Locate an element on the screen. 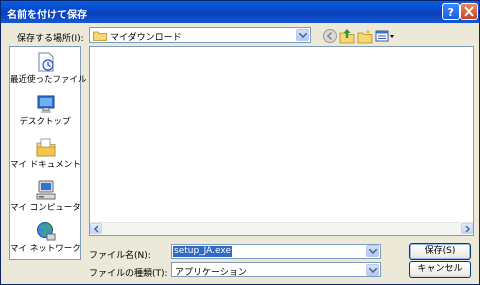 Image resolution: width=480 pixels, height=285 pixels. up-folder-button is located at coordinates (347, 36).